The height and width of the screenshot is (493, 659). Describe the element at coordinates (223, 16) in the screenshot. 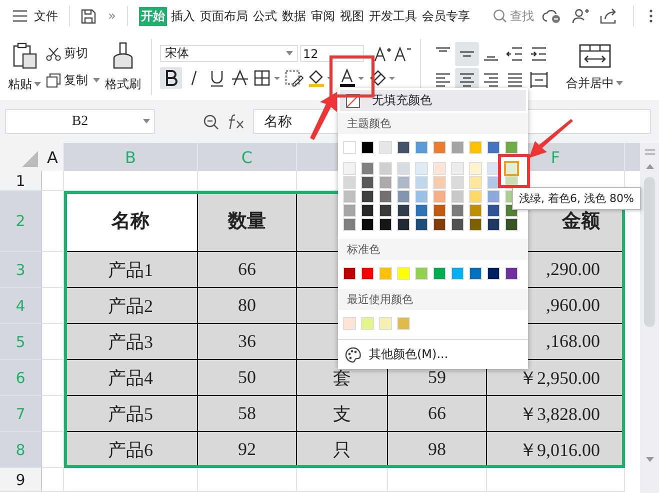

I see `ribbon-tab: 页面布局` at that location.